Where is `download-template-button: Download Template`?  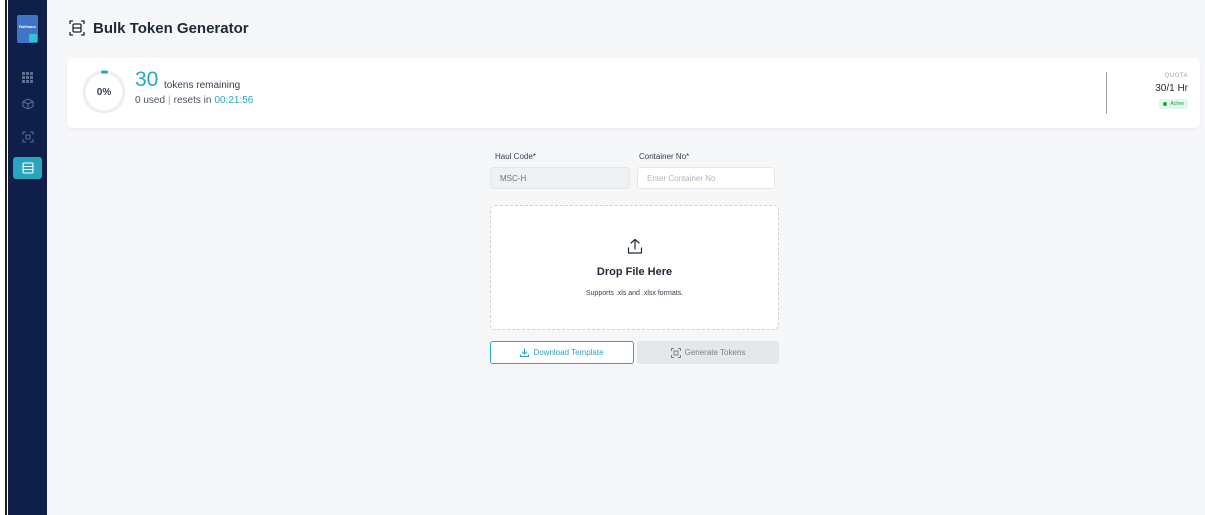
download-template-button: Download Template is located at coordinates (562, 352).